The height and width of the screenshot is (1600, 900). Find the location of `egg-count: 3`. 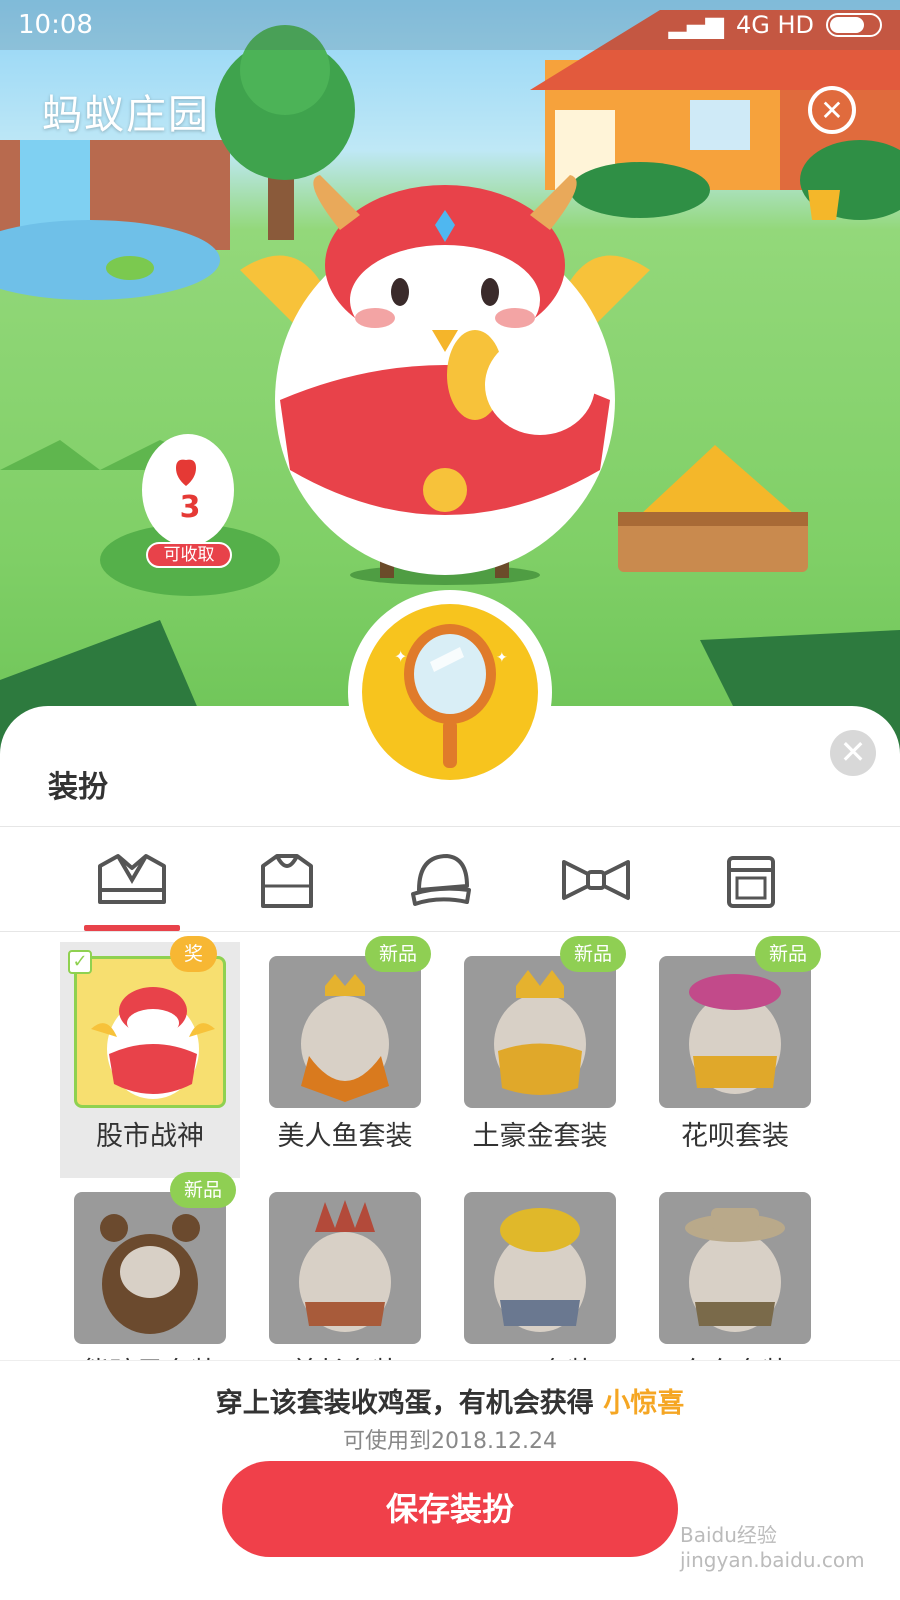

egg-count: 3 is located at coordinates (190, 507).